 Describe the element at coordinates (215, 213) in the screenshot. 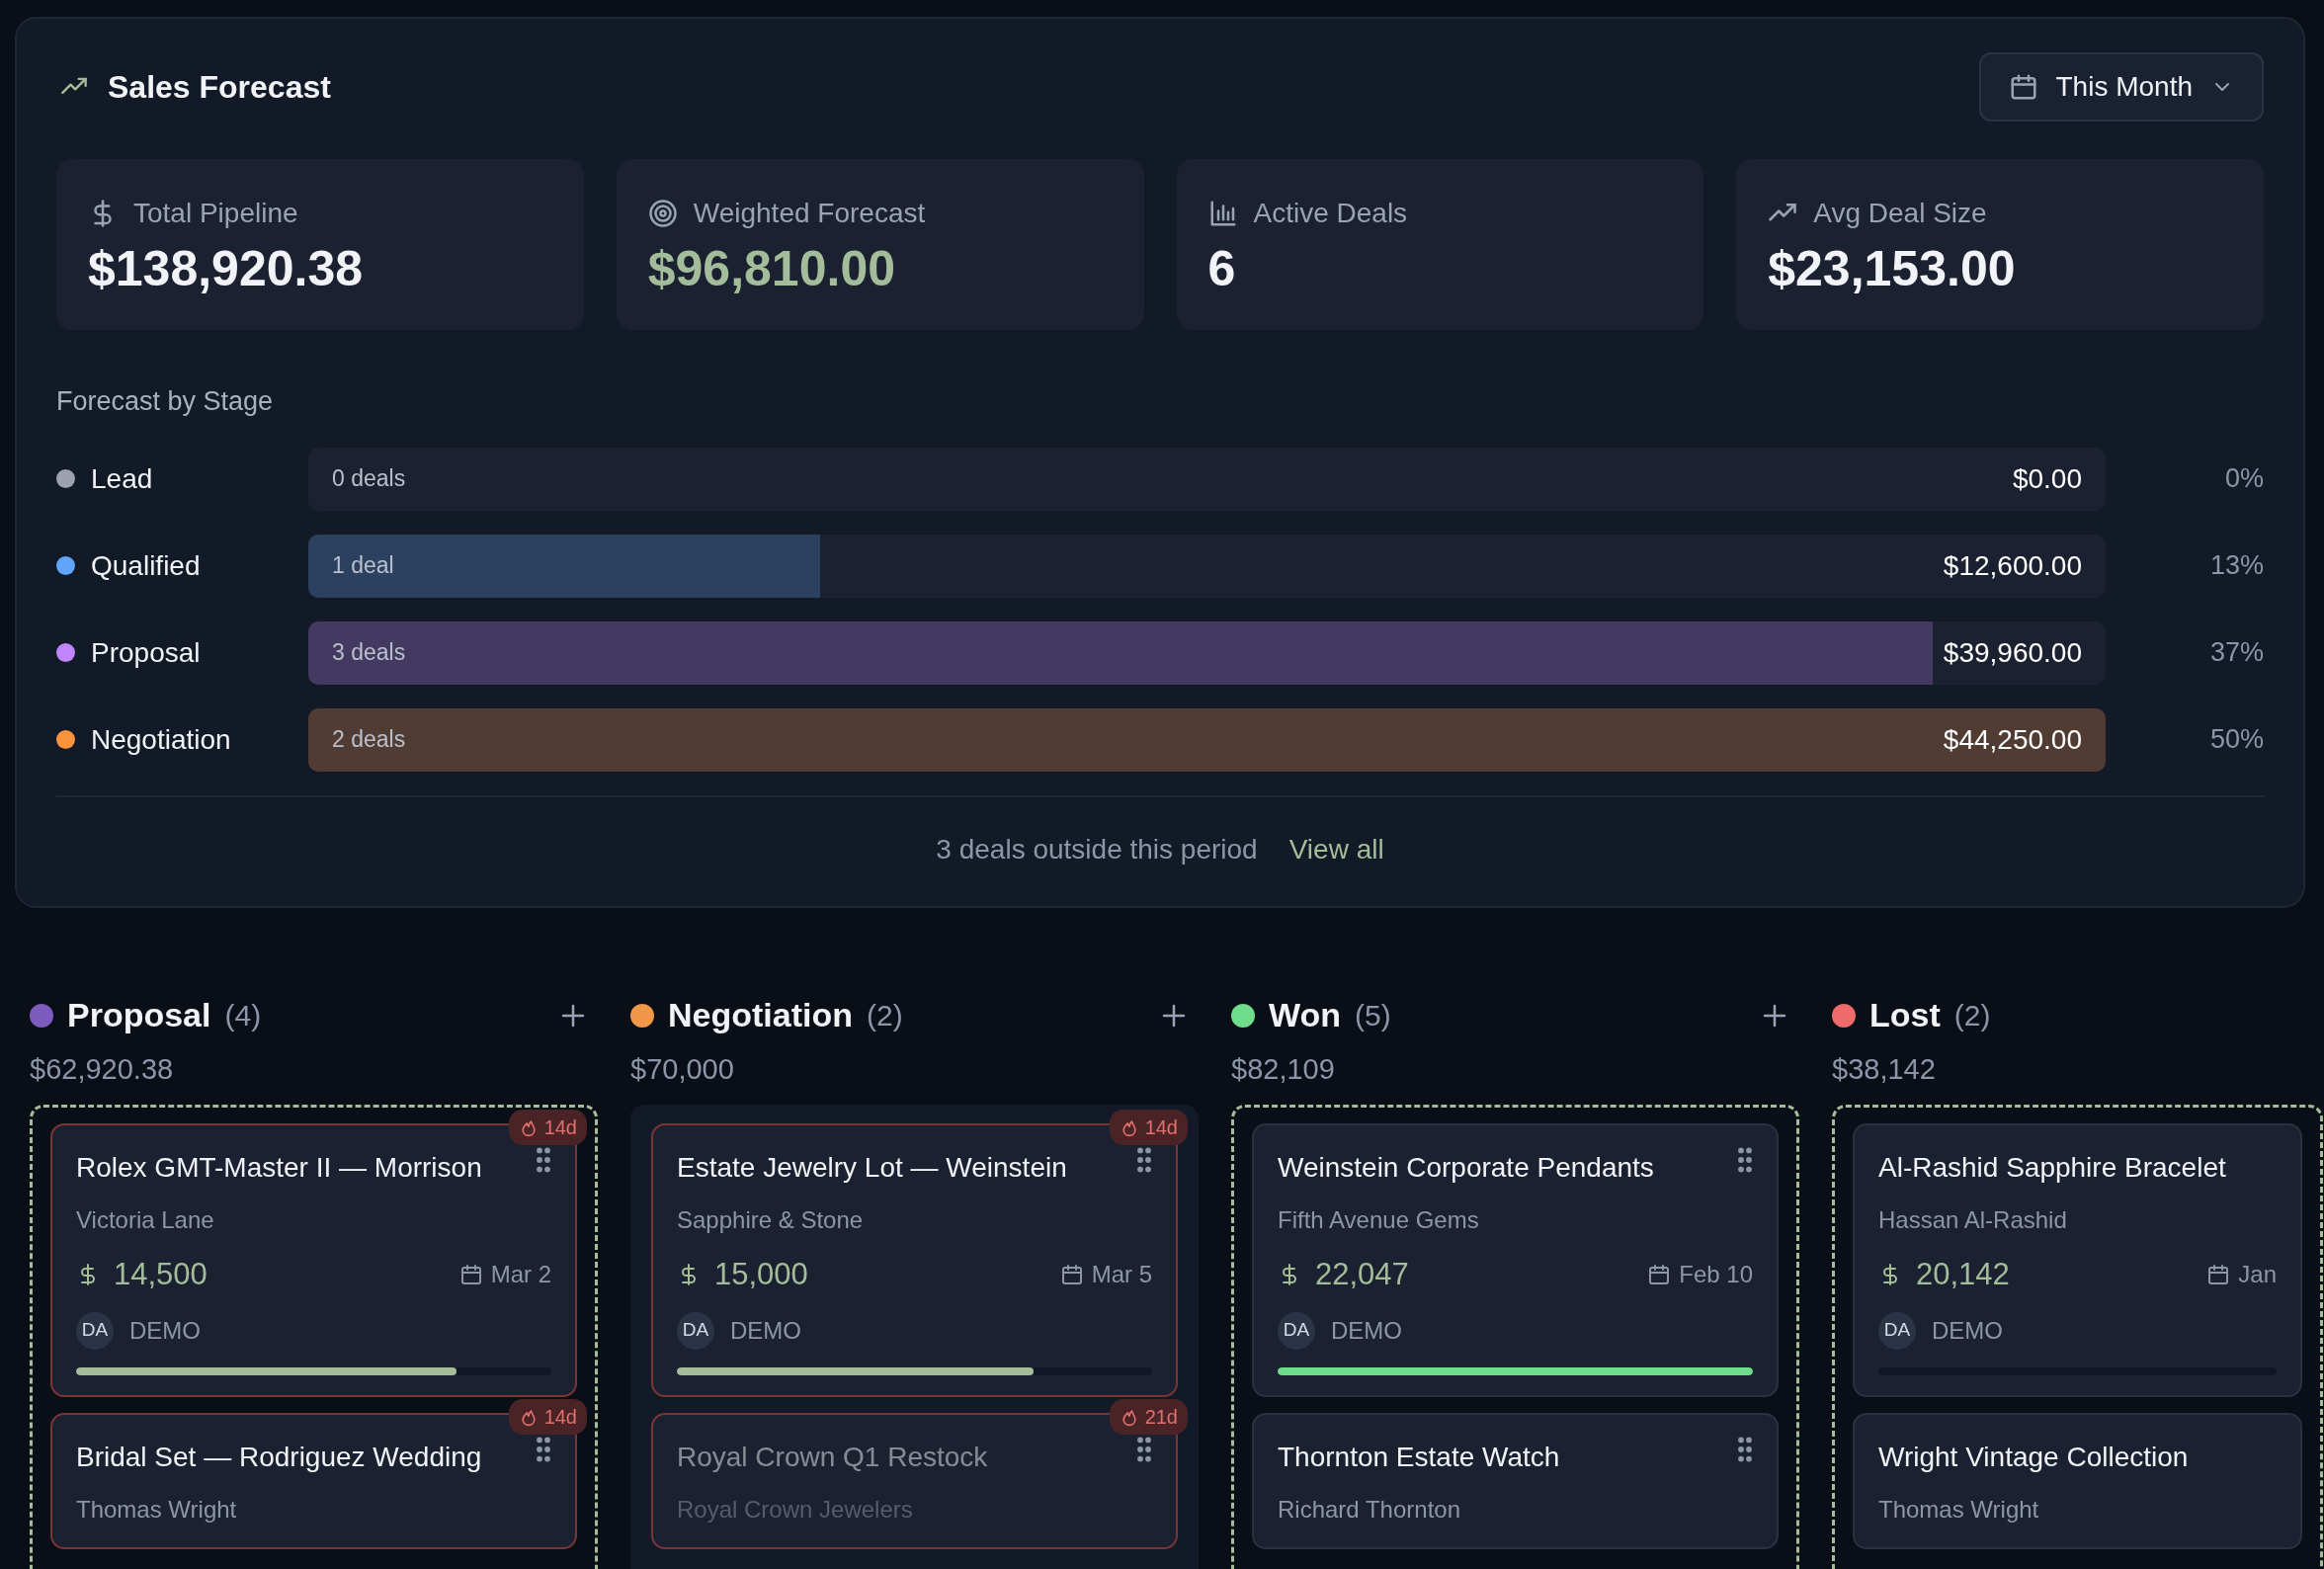

I see `stat-label: Total Pipeline` at that location.